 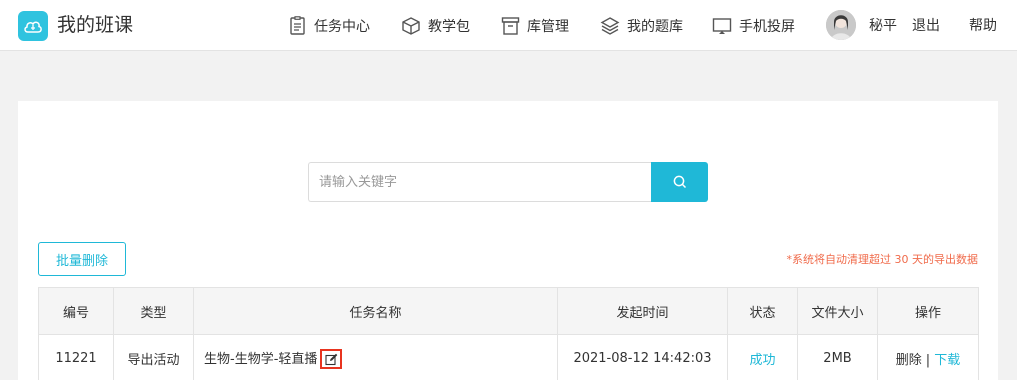 I want to click on download-link: 下载, so click(x=947, y=360).